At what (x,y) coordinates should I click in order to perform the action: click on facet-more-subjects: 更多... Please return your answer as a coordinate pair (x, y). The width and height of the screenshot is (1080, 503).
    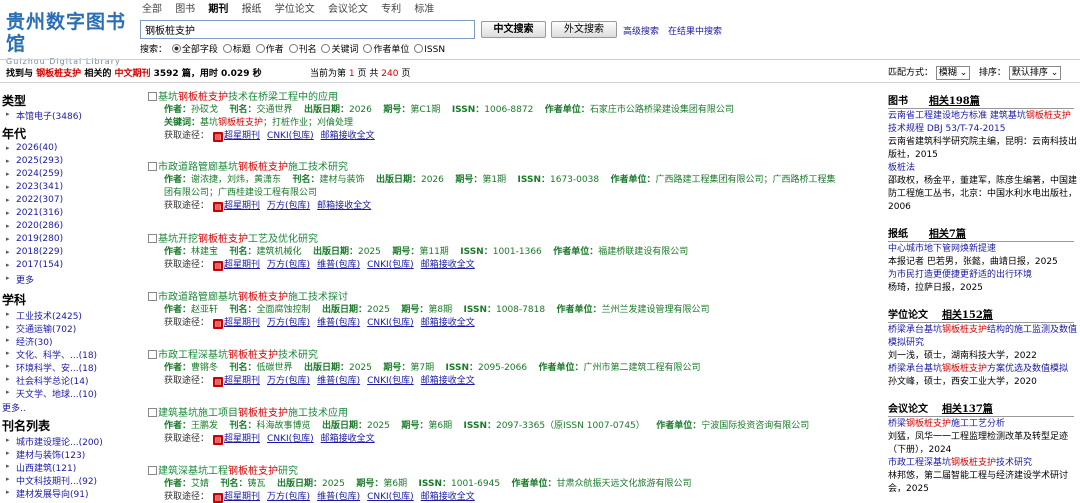
    Looking at the image, I should click on (14, 407).